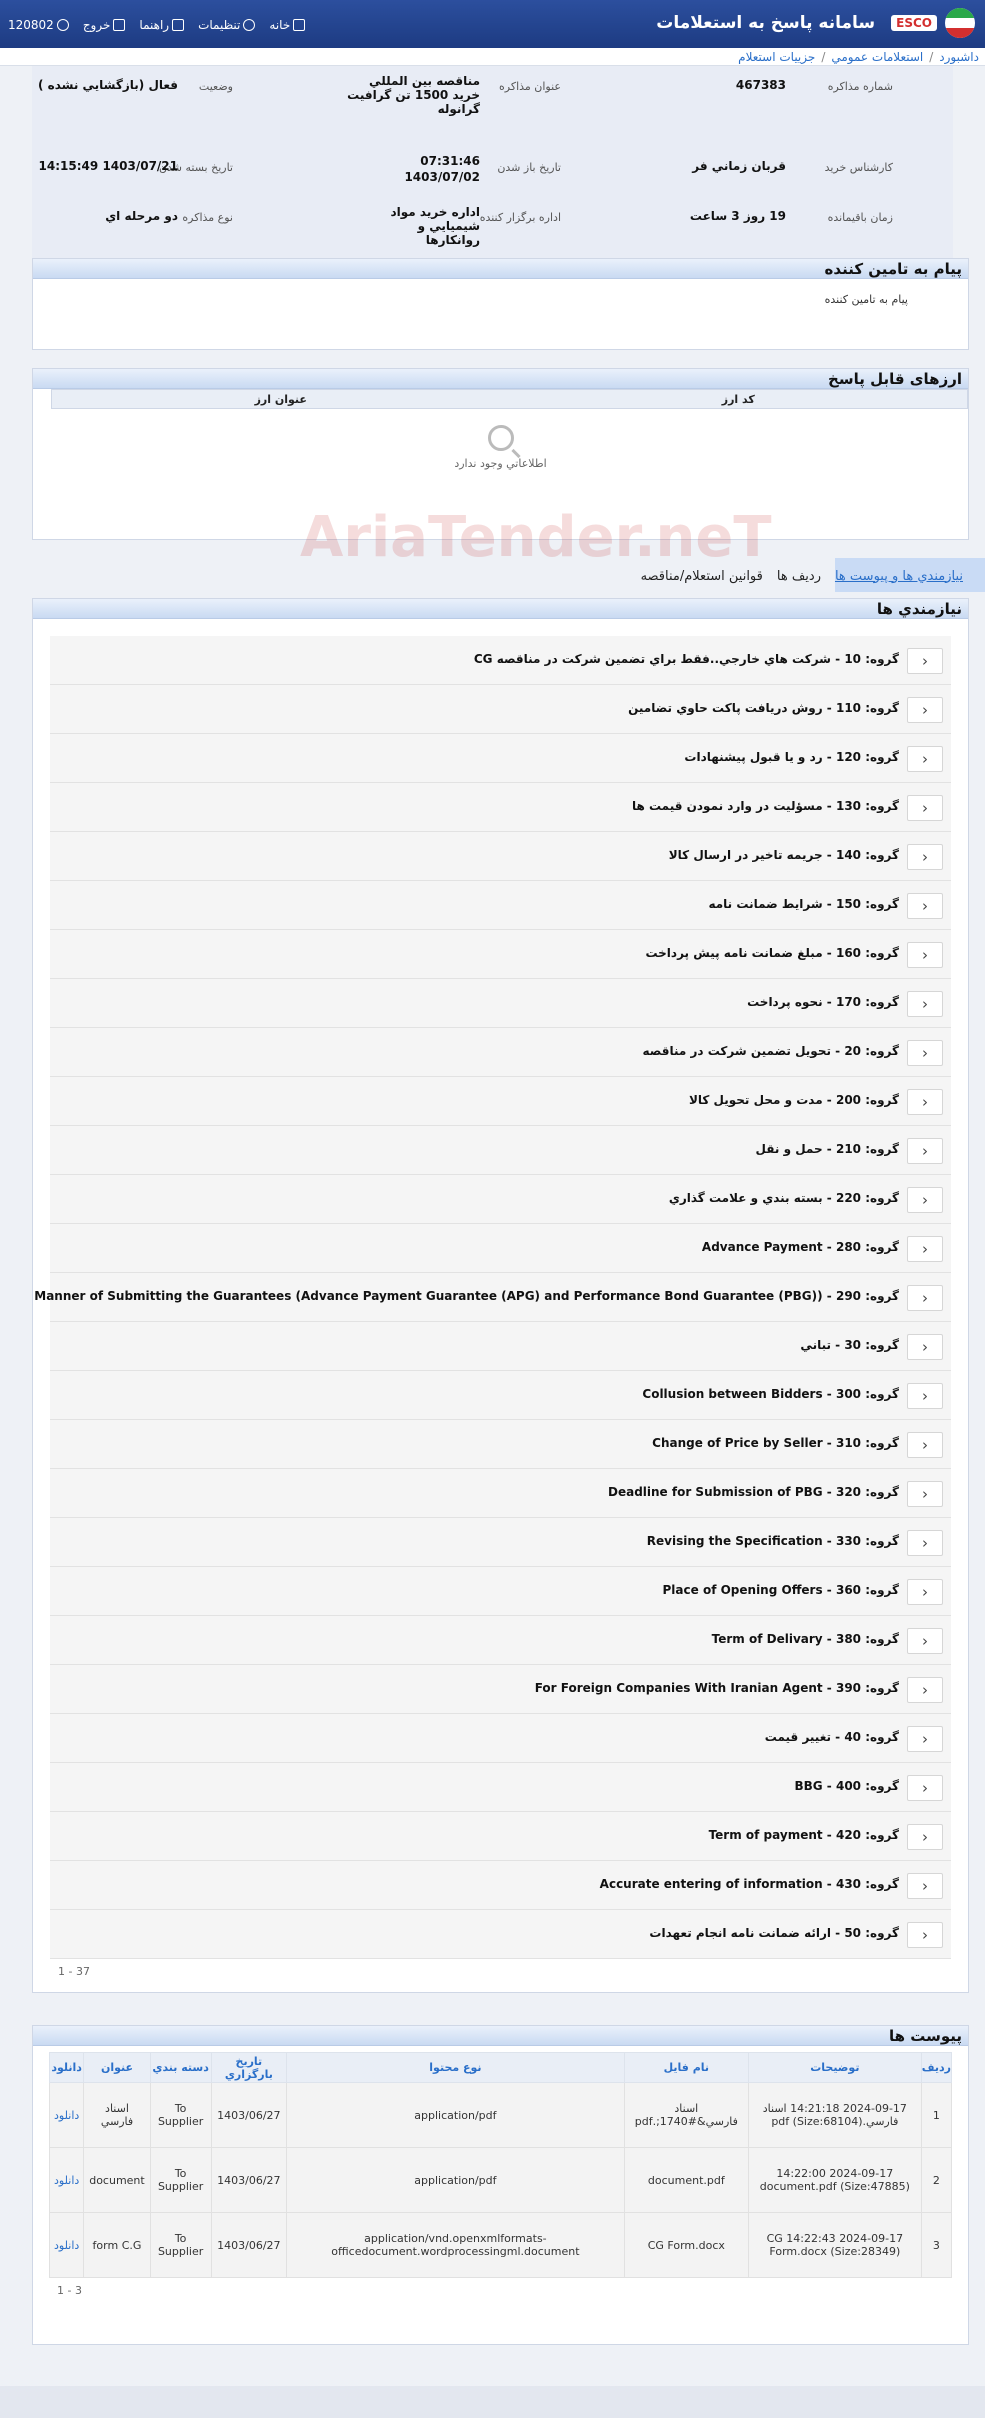 The image size is (985, 2418). What do you see at coordinates (899, 576) in the screenshot?
I see `tab-requirements: نيازمندي ها و پيوست ها` at bounding box center [899, 576].